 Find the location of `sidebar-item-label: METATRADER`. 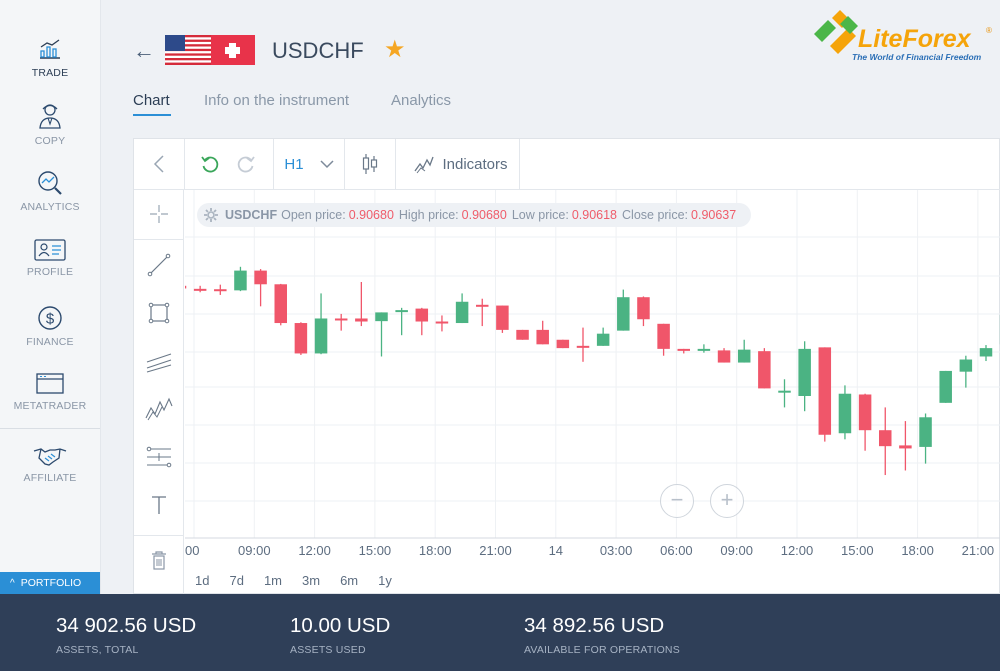

sidebar-item-label: METATRADER is located at coordinates (50, 406).